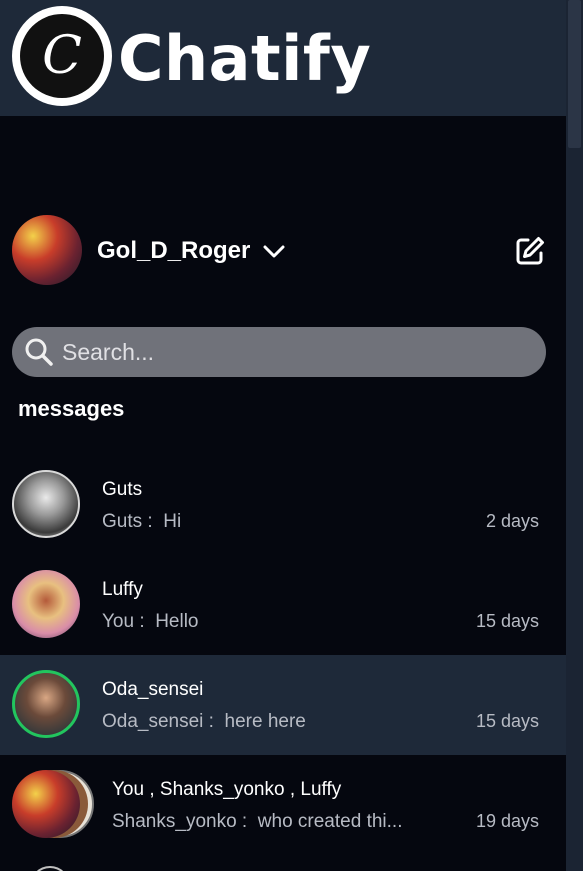 This screenshot has height=871, width=583. What do you see at coordinates (39, 352) in the screenshot?
I see `search-icon` at bounding box center [39, 352].